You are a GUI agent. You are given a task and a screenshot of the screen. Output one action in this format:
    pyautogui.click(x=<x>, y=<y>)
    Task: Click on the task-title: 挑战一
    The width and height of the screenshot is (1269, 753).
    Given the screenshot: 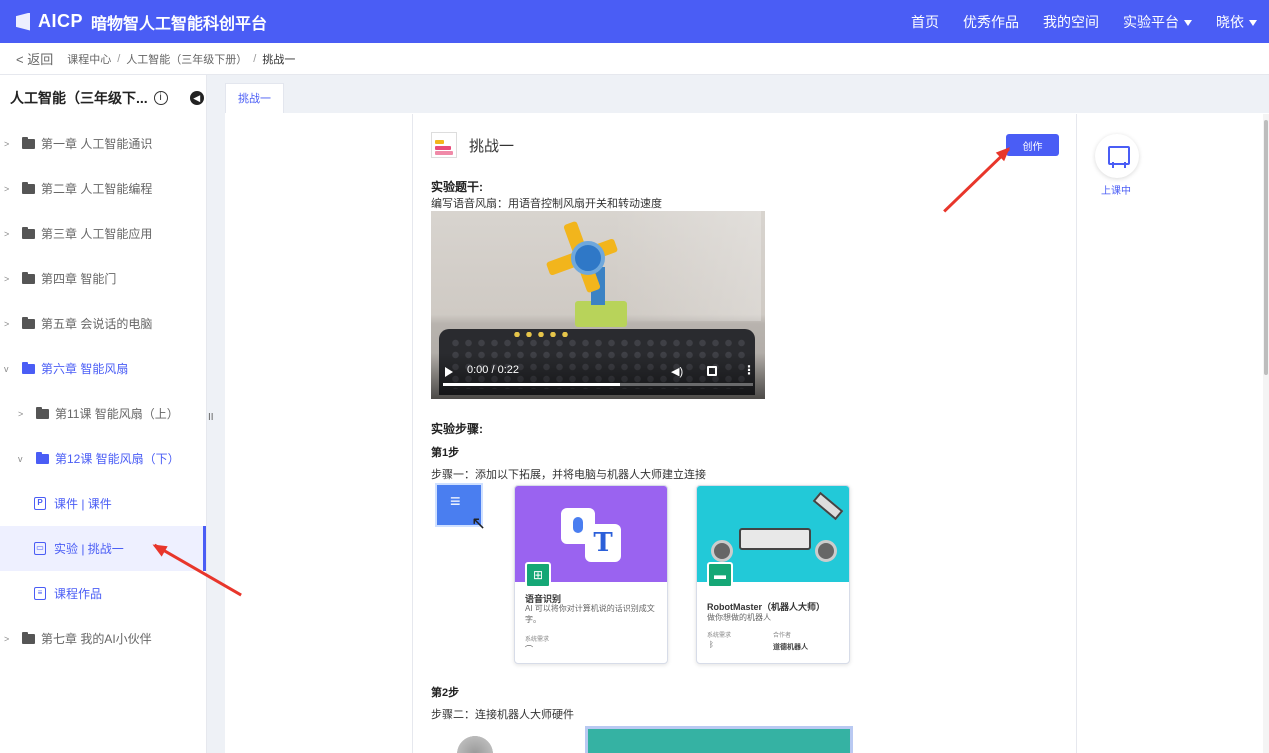 What is the action you would take?
    pyautogui.click(x=492, y=146)
    